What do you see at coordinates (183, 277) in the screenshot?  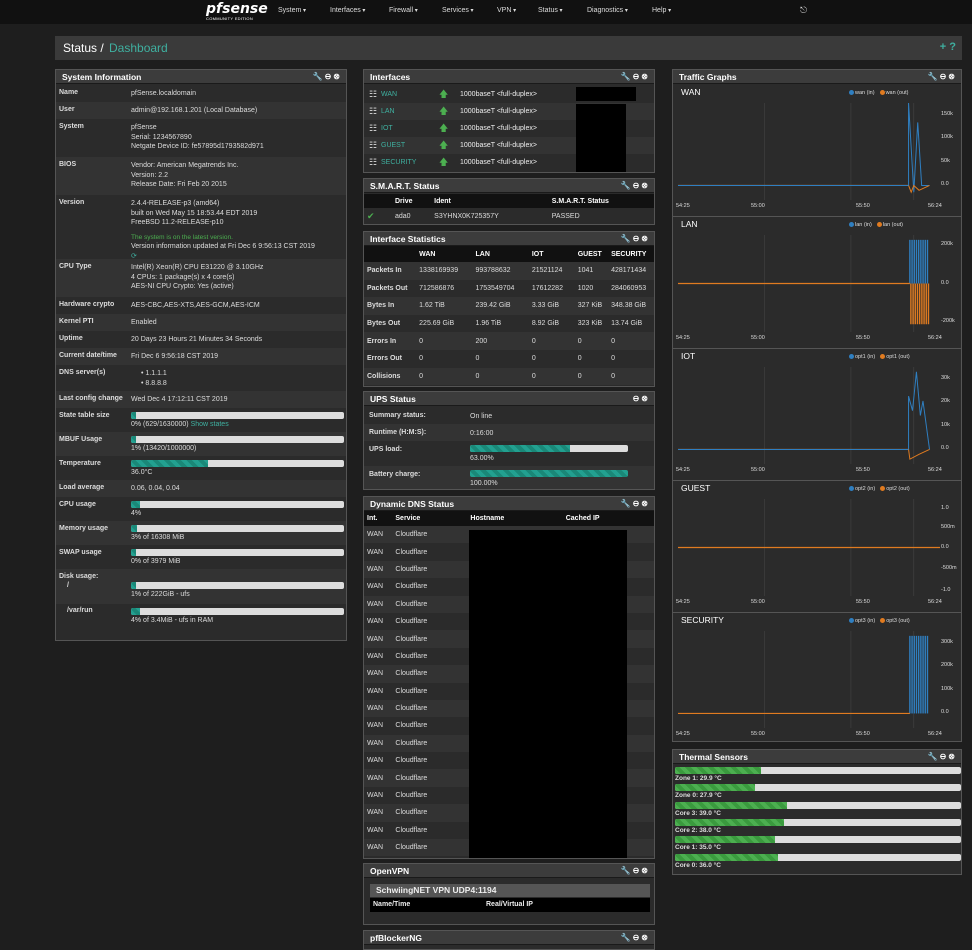 I see `sysinfo-value-line: 4 CPUs: 1 package(s) x 4 core(s)` at bounding box center [183, 277].